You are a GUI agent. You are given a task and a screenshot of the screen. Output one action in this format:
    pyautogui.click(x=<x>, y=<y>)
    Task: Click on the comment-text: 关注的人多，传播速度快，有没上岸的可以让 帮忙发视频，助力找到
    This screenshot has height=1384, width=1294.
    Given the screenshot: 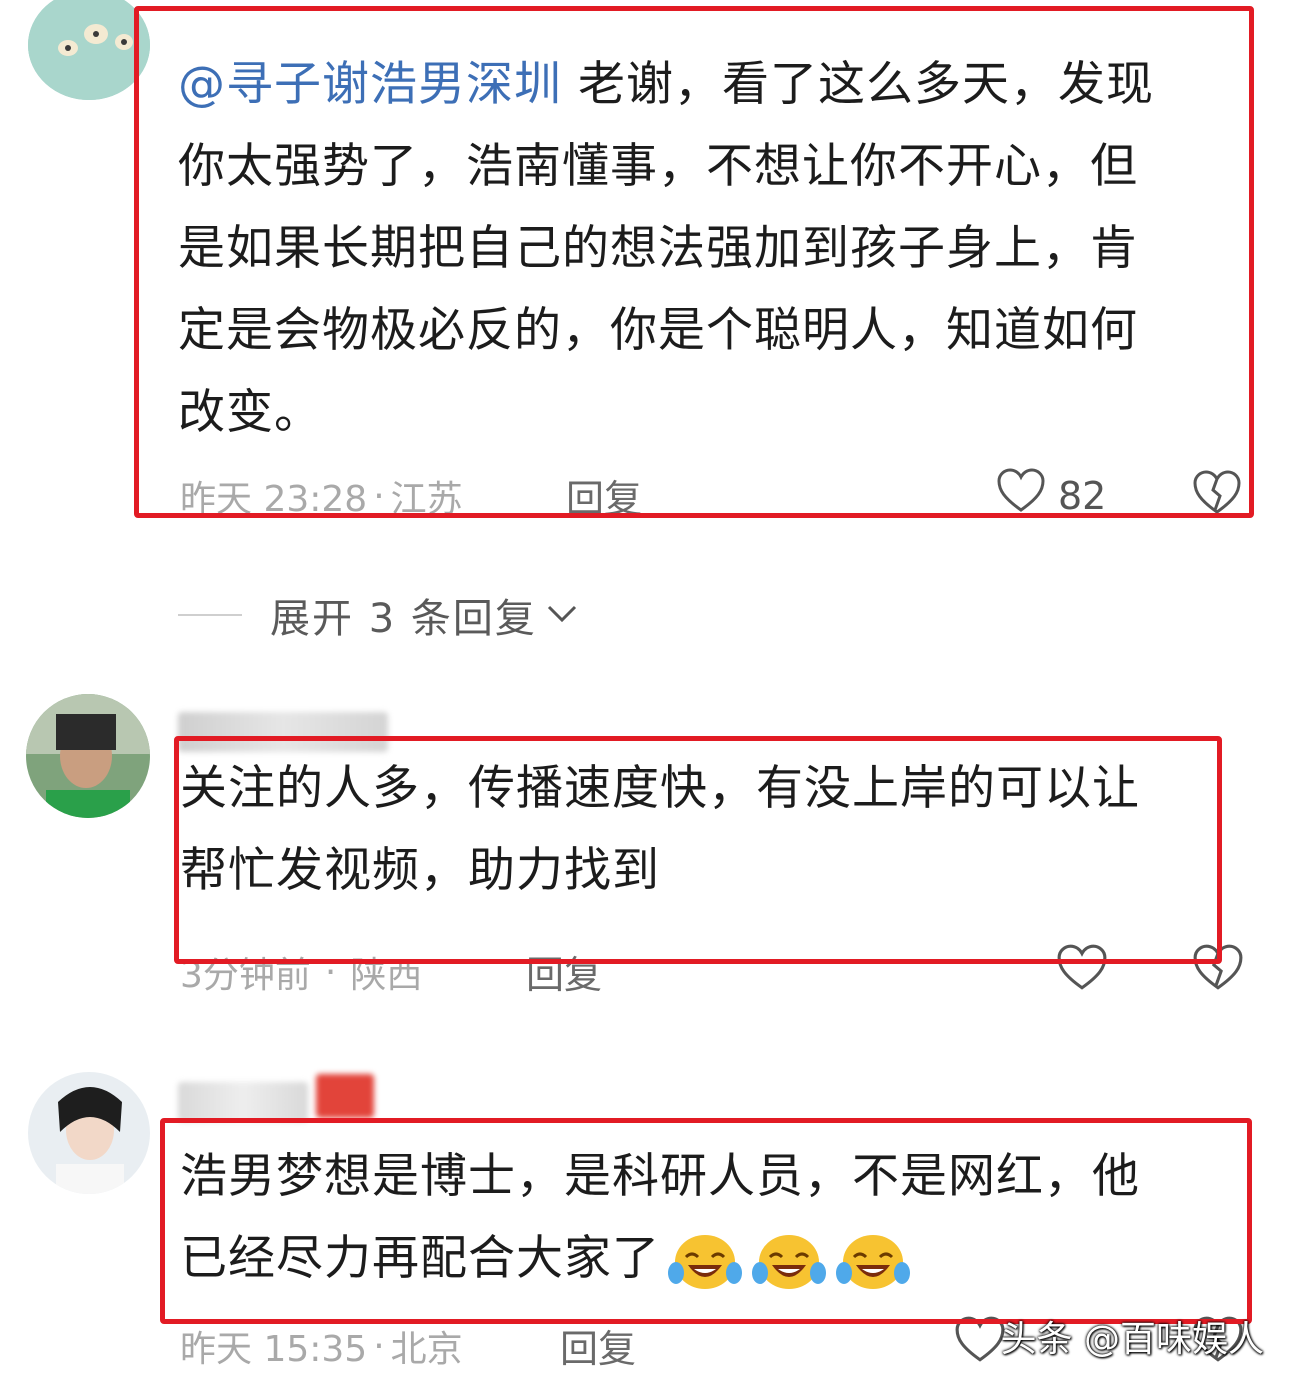 What is the action you would take?
    pyautogui.click(x=700, y=830)
    